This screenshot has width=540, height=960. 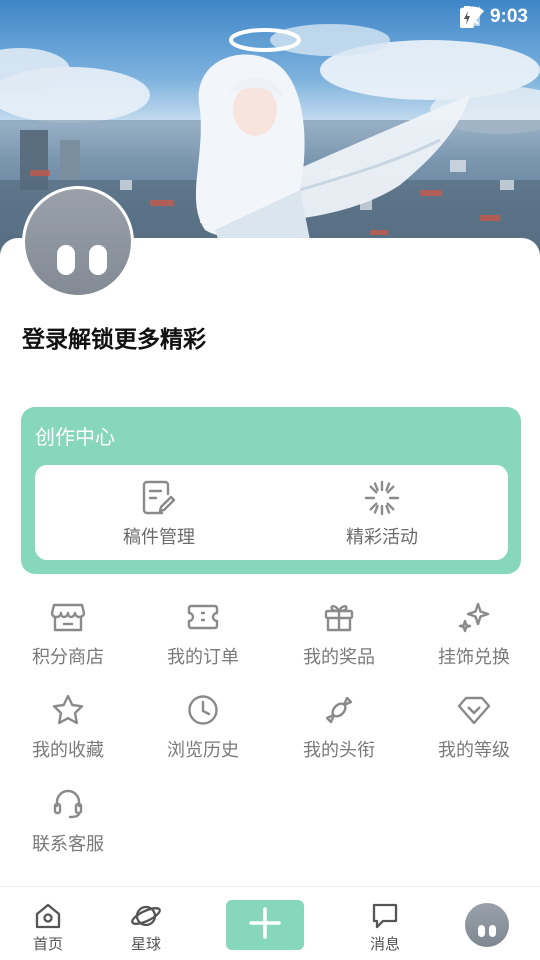 I want to click on status-time: 9:03, so click(x=508, y=16).